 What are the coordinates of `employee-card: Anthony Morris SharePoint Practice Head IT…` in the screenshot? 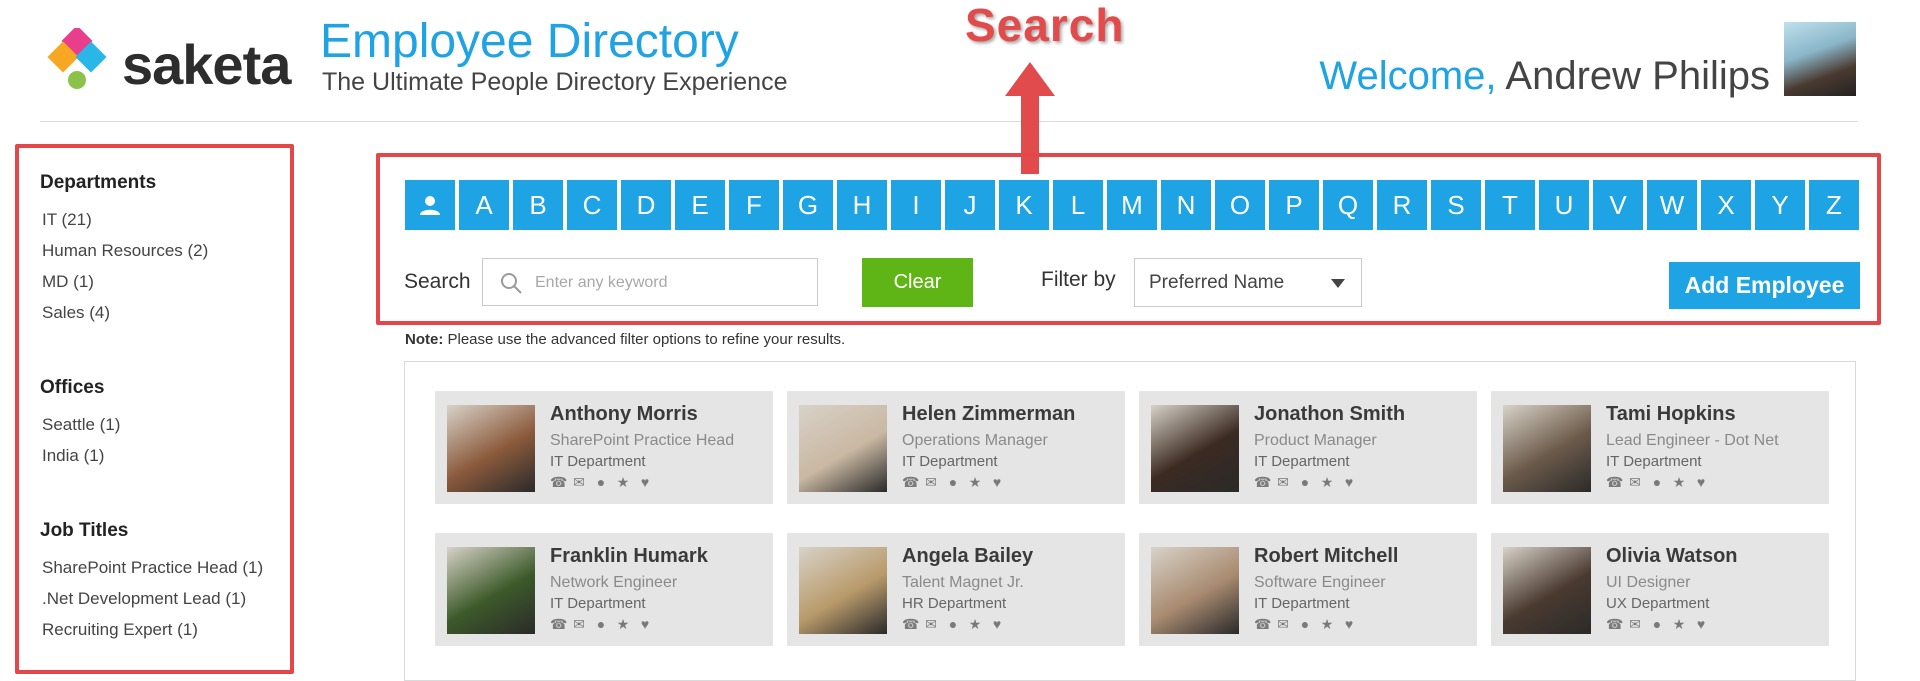 It's located at (604, 447).